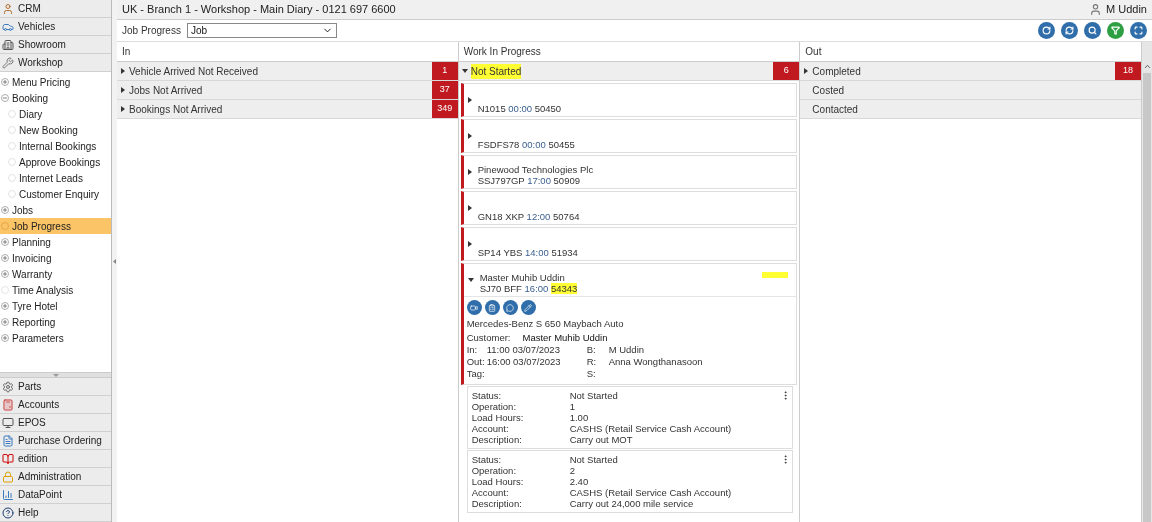 The width and height of the screenshot is (1152, 522). I want to click on field-label: Operation:, so click(494, 406).